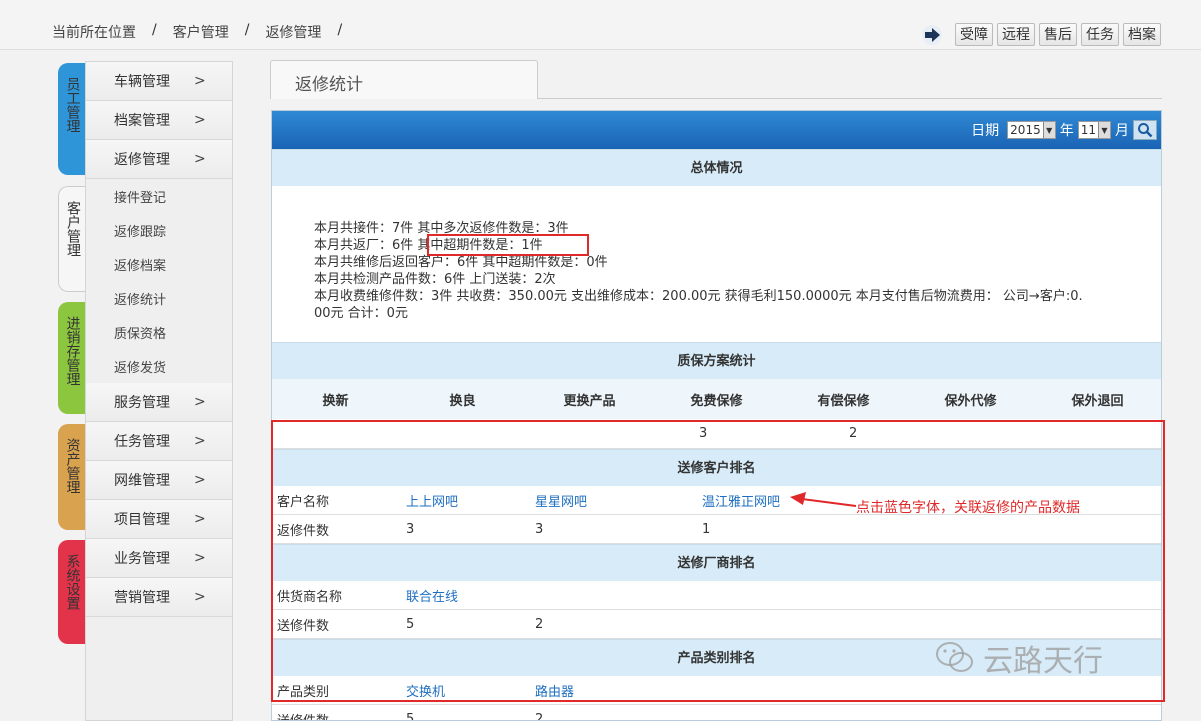  Describe the element at coordinates (1100, 34) in the screenshot. I see `task-button: 任务` at that location.